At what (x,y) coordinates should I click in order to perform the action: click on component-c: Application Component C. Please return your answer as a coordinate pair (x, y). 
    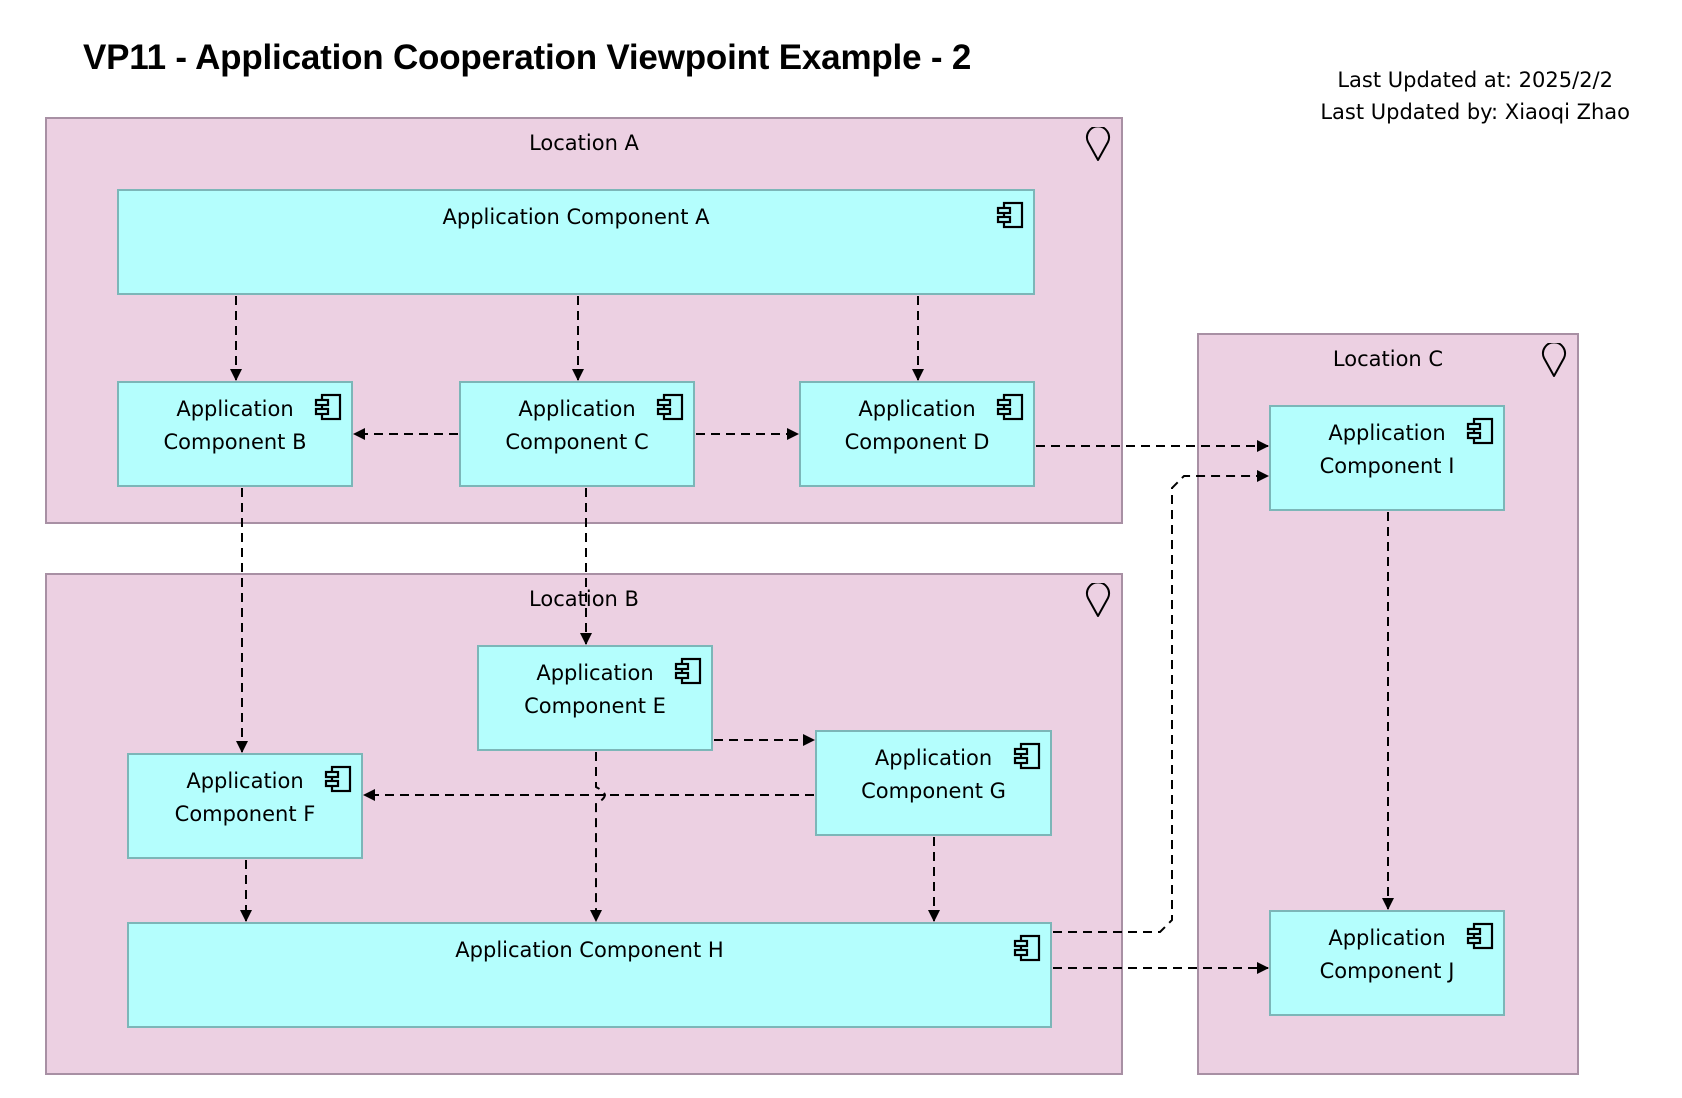
    Looking at the image, I should click on (577, 434).